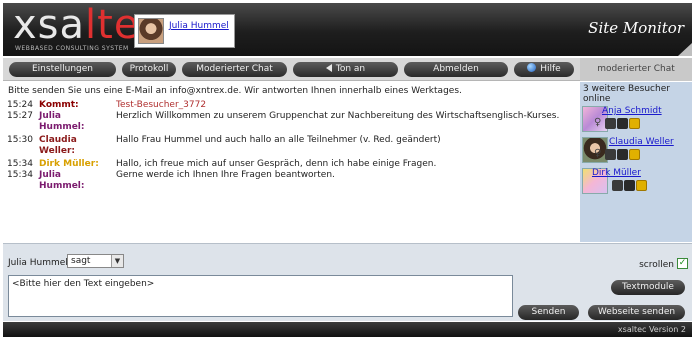 The image size is (695, 340). What do you see at coordinates (548, 312) in the screenshot?
I see `send-button: Senden` at bounding box center [548, 312].